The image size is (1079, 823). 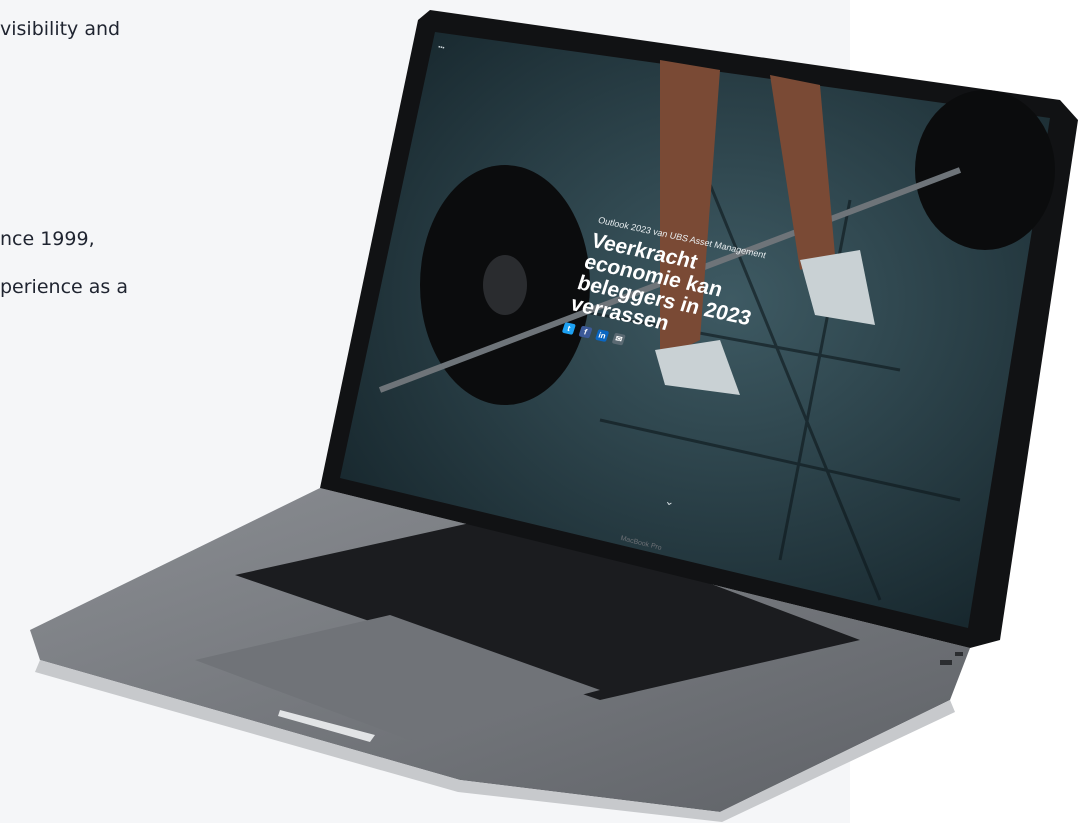 What do you see at coordinates (505, 285) in the screenshot?
I see `weight-plate-hub` at bounding box center [505, 285].